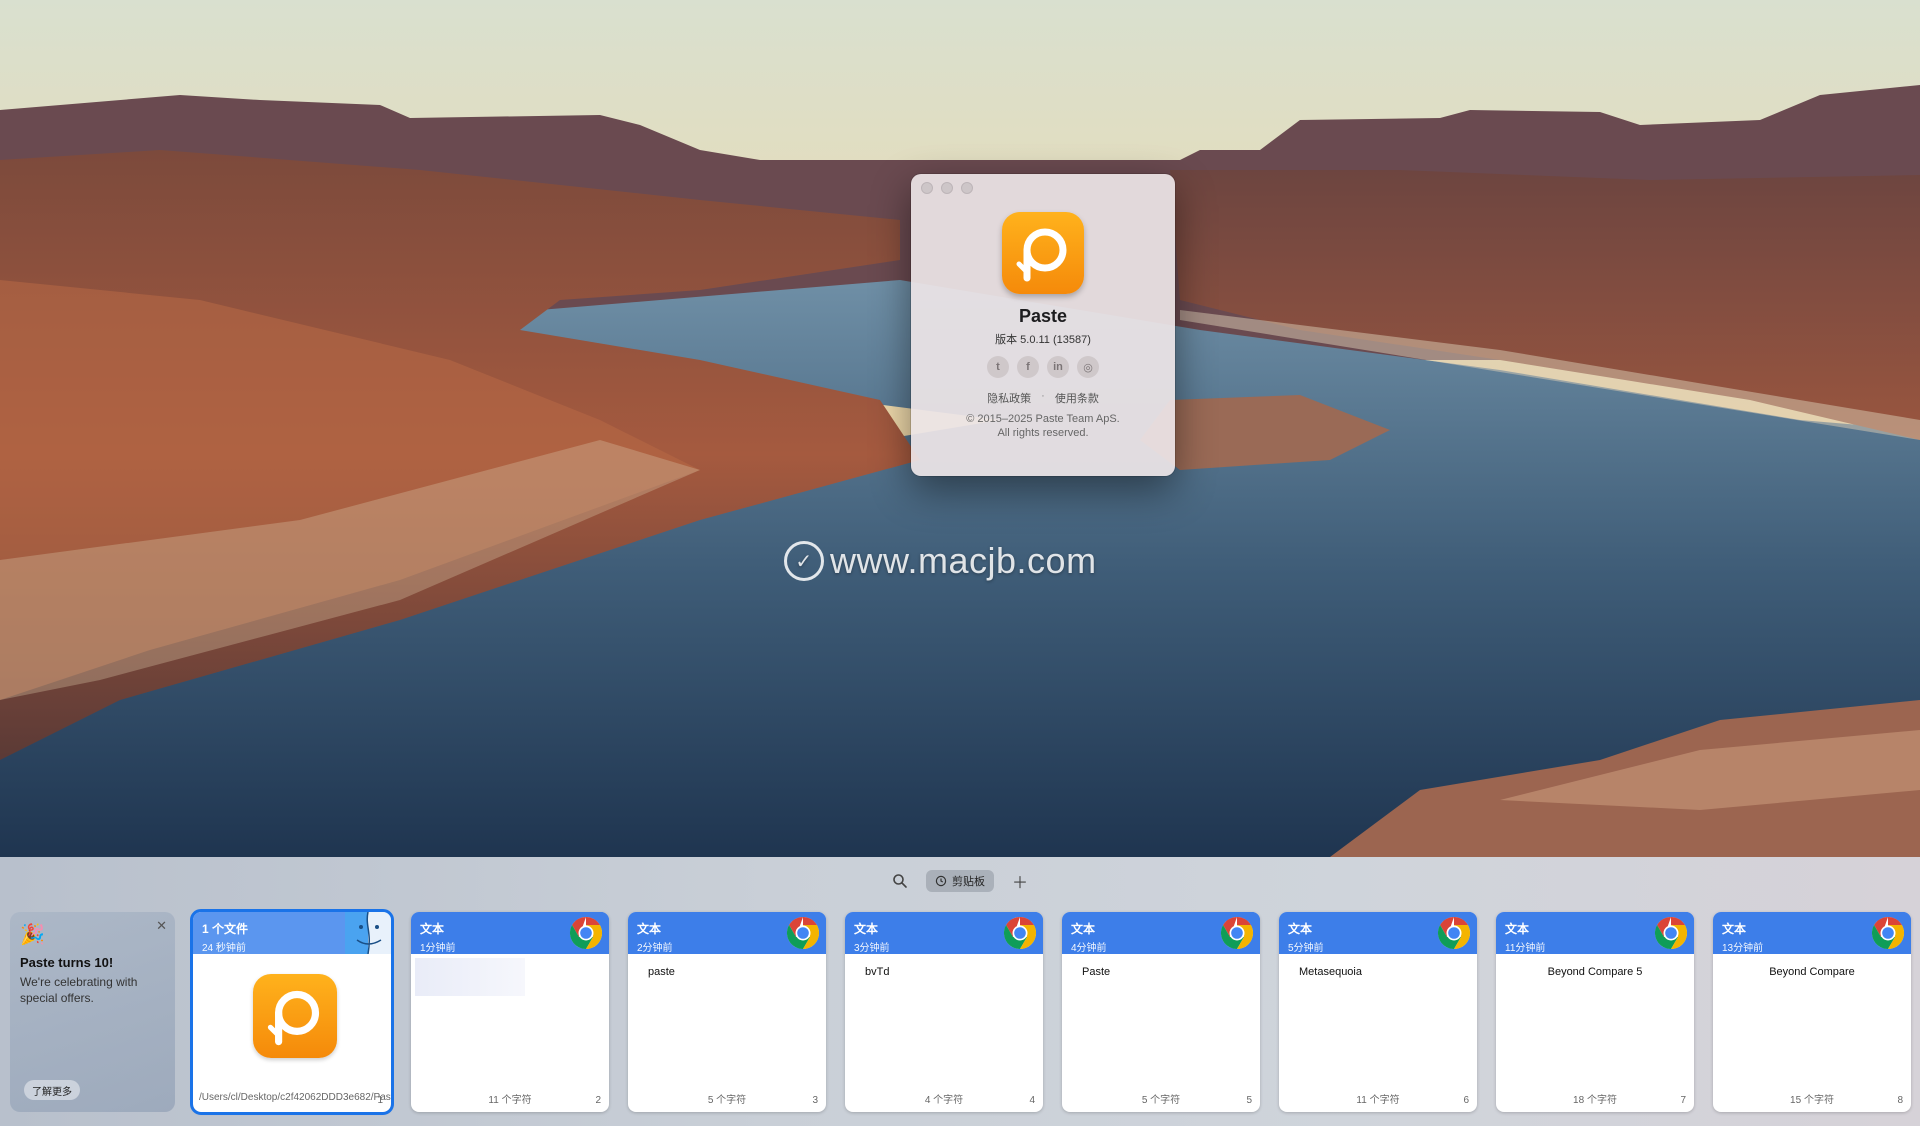 The width and height of the screenshot is (1920, 1126). Describe the element at coordinates (1058, 367) in the screenshot. I see `linkedin-icon: in` at that location.